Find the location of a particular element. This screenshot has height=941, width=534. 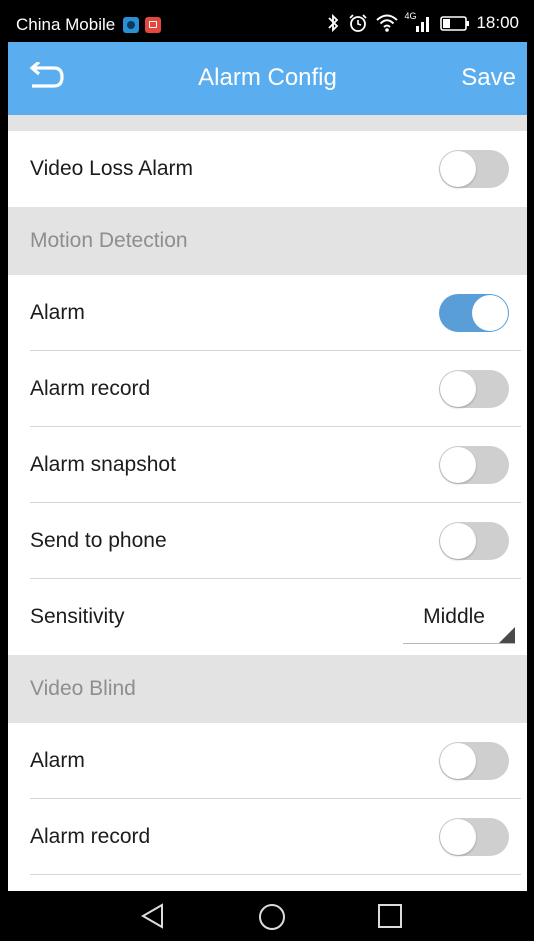

blind-alarm-toggle is located at coordinates (474, 761).